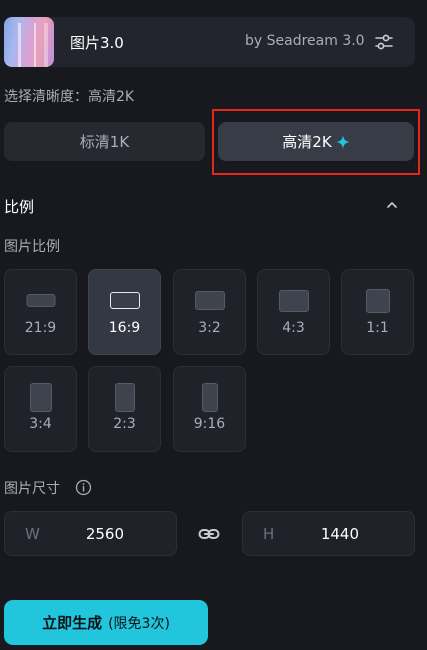 This screenshot has width=427, height=650. Describe the element at coordinates (139, 623) in the screenshot. I see `generate-quota-note: (限免3次)` at that location.